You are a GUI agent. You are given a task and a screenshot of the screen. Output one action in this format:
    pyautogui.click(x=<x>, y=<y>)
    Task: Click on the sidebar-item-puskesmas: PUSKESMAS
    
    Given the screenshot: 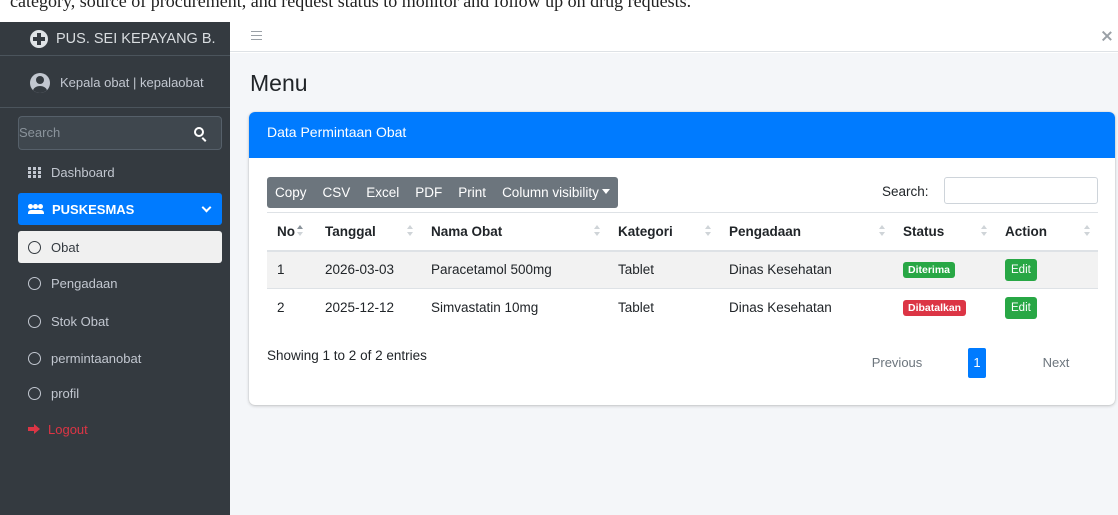 What is the action you would take?
    pyautogui.click(x=120, y=209)
    